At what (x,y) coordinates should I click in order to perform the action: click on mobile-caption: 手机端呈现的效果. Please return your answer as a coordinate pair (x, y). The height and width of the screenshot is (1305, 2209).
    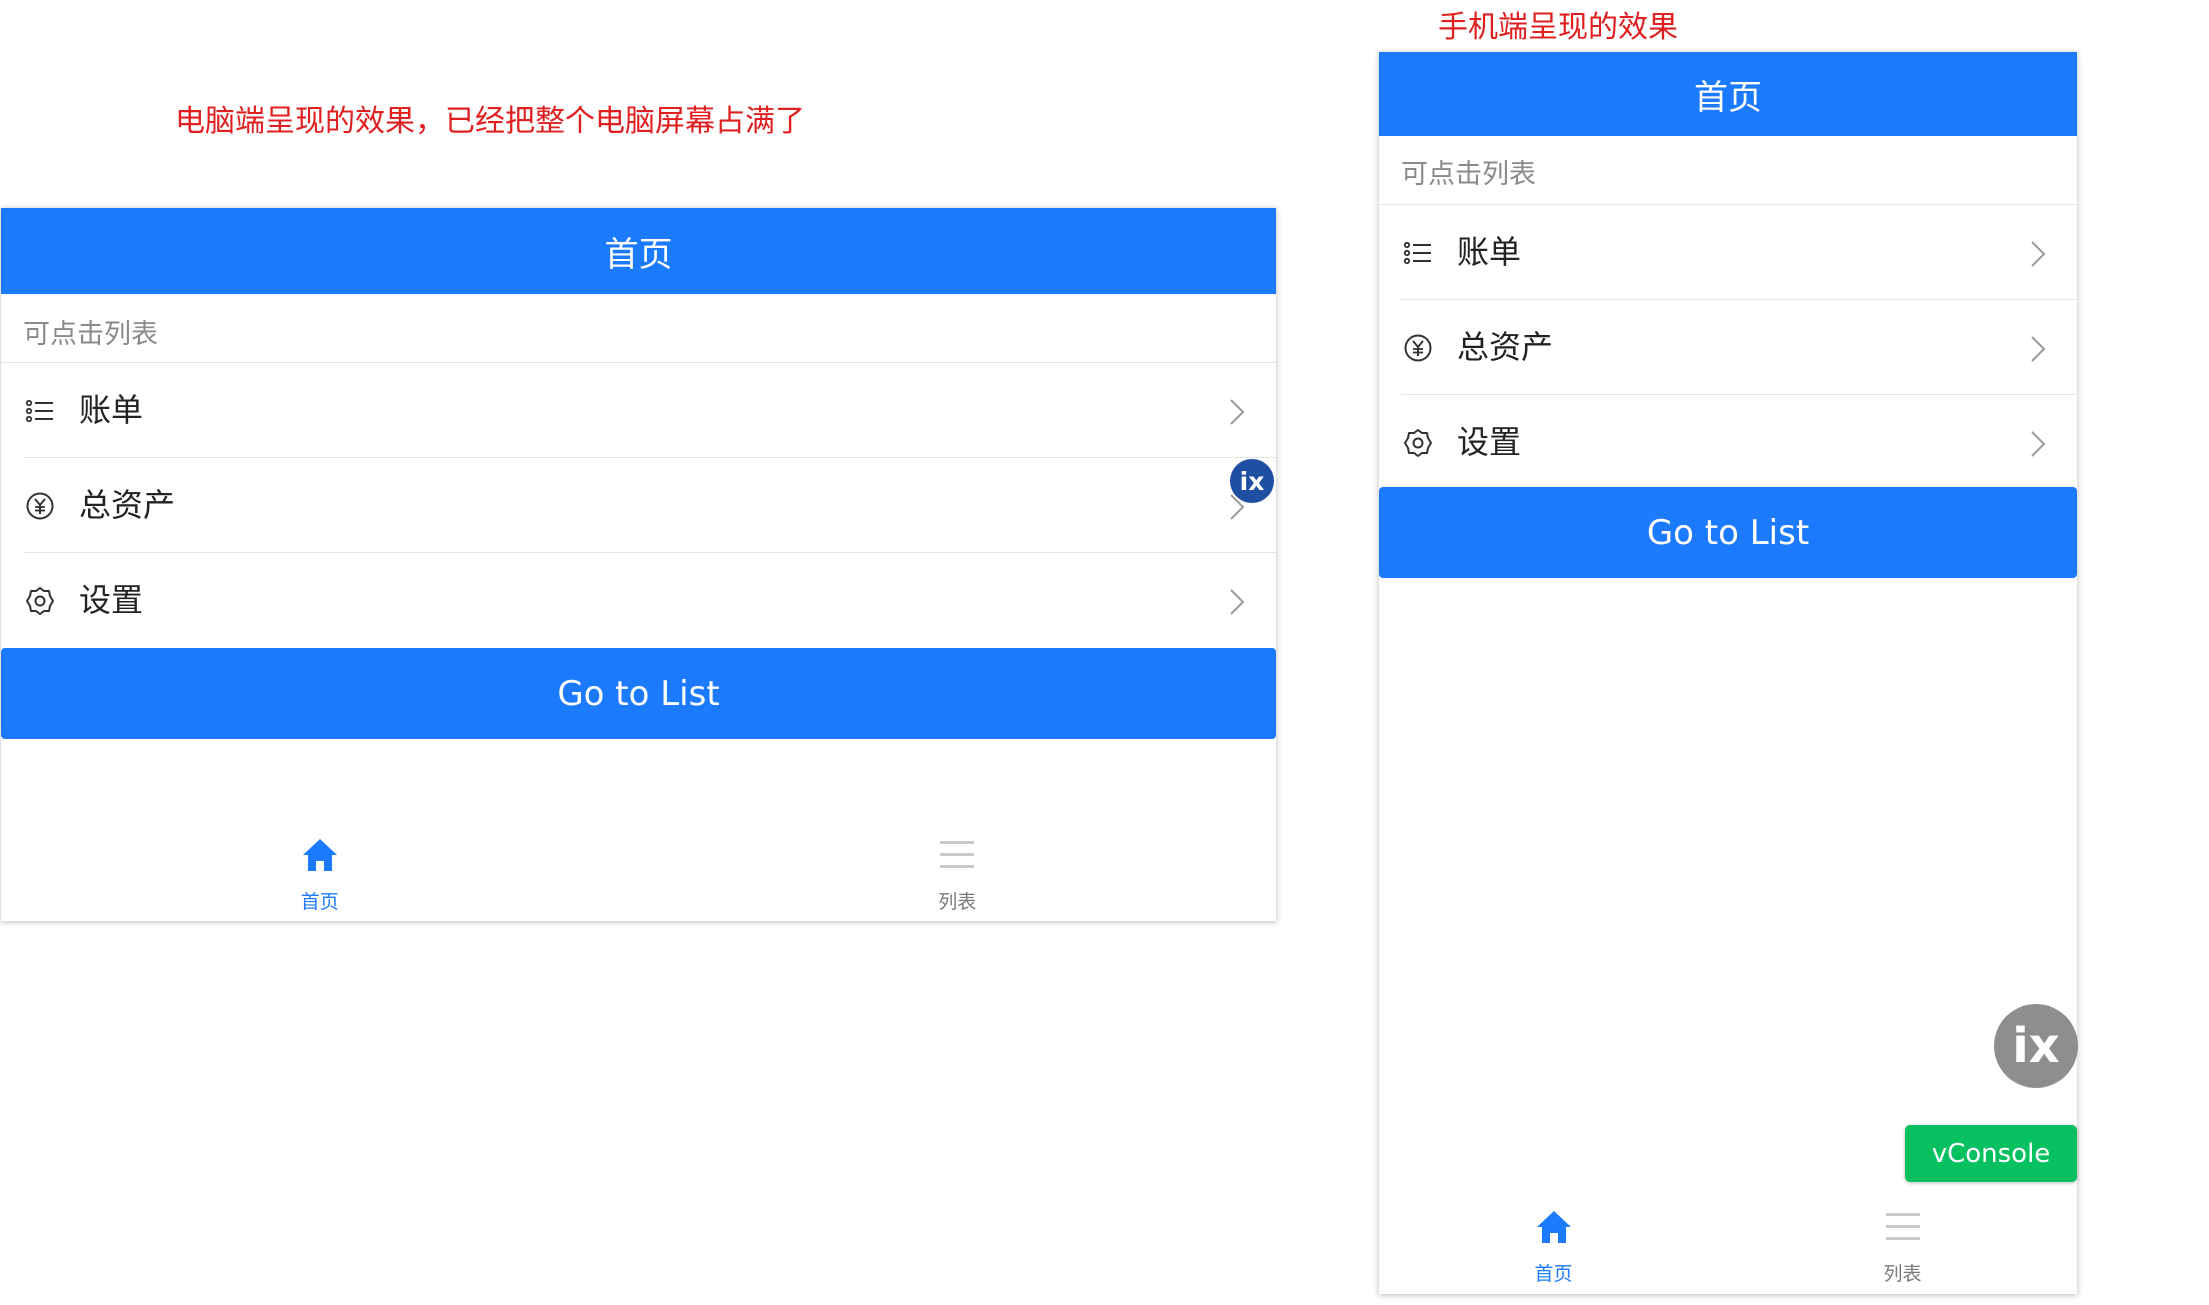
    Looking at the image, I should click on (1558, 27).